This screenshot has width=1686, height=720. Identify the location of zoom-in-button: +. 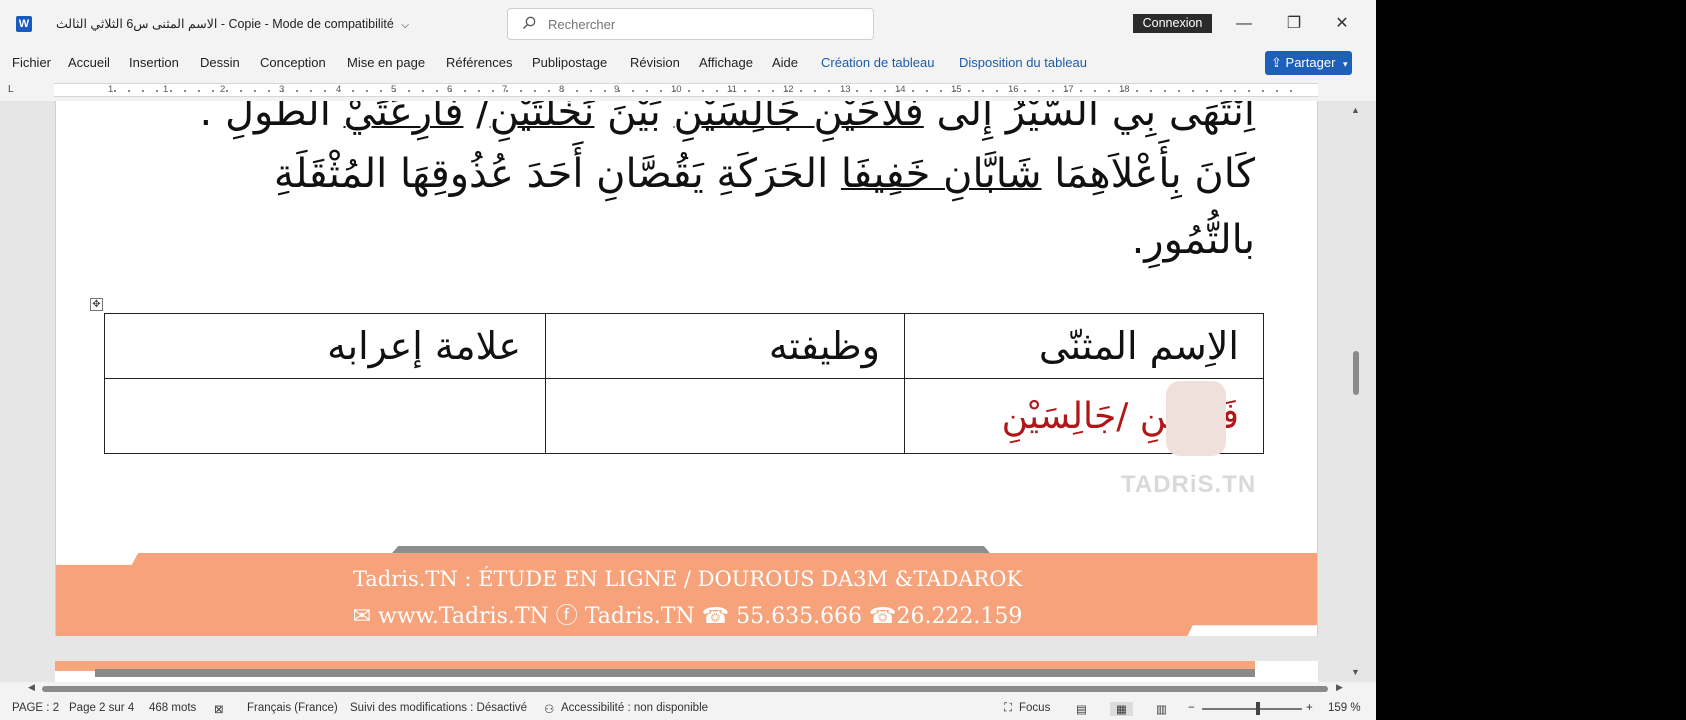
(1309, 708).